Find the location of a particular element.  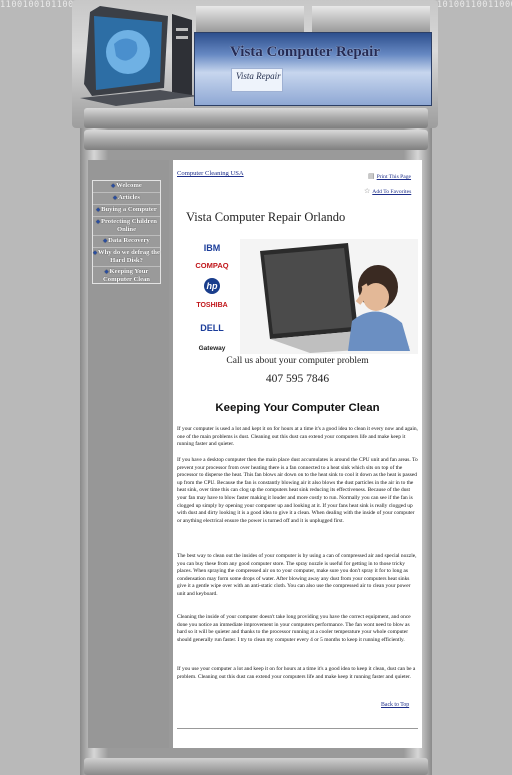

brand-toshiba: TOSHIBA is located at coordinates (212, 305).